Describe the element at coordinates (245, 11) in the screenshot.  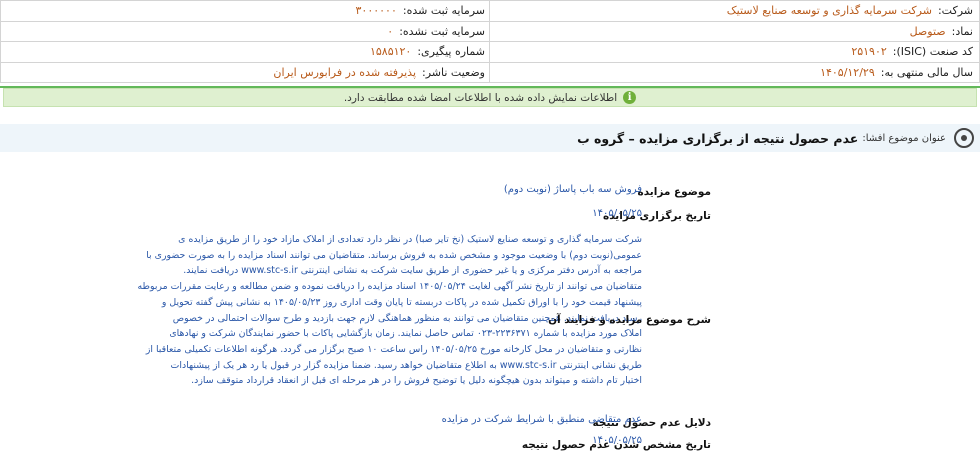
I see `registered-capital-cell: سرمایه ثبت شده: ۳۰۰۰۰۰۰` at that location.